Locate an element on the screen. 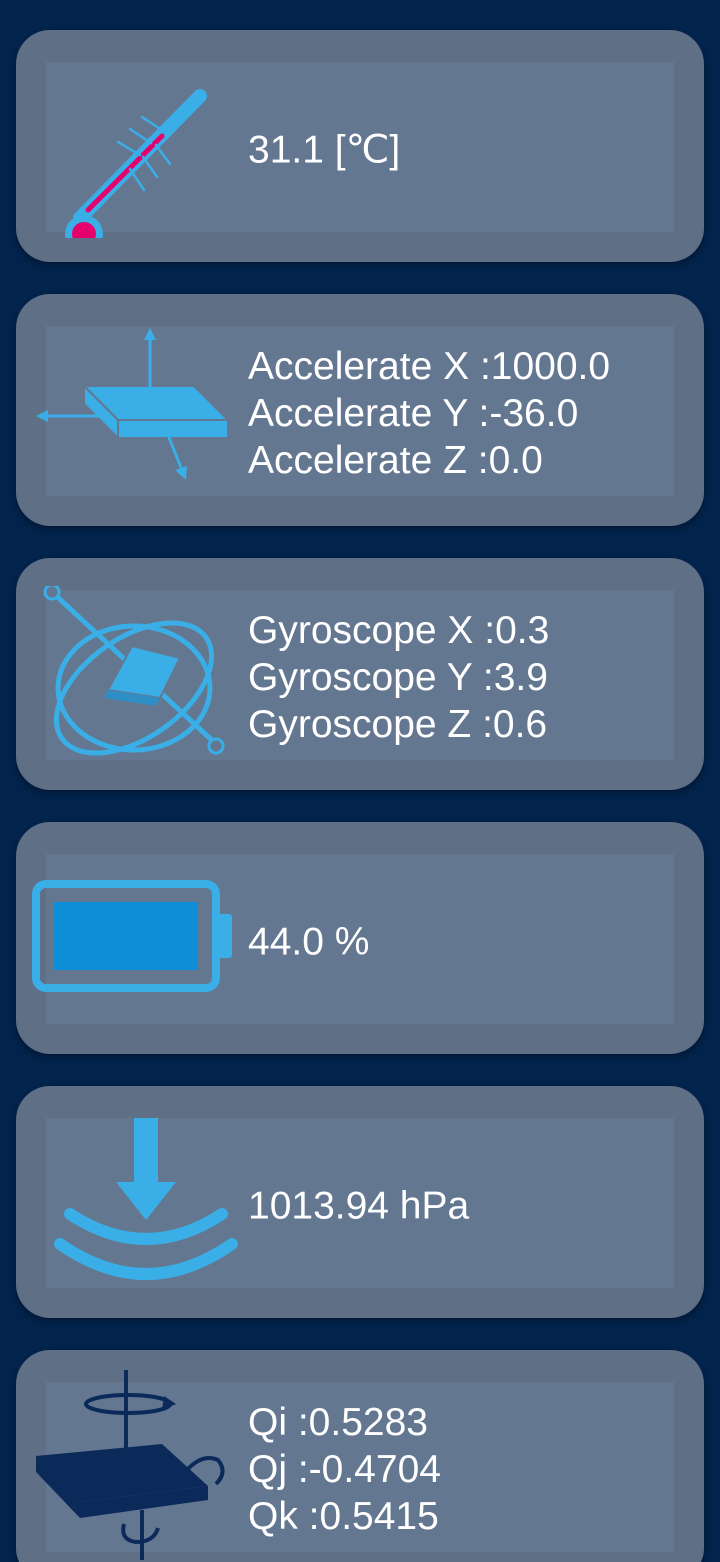 The image size is (720, 1562). battery-icon is located at coordinates (132, 936).